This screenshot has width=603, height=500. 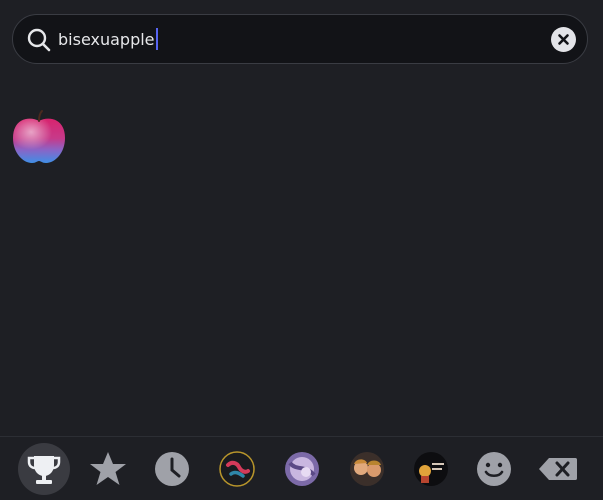 I want to click on backspace-icon, so click(x=558, y=469).